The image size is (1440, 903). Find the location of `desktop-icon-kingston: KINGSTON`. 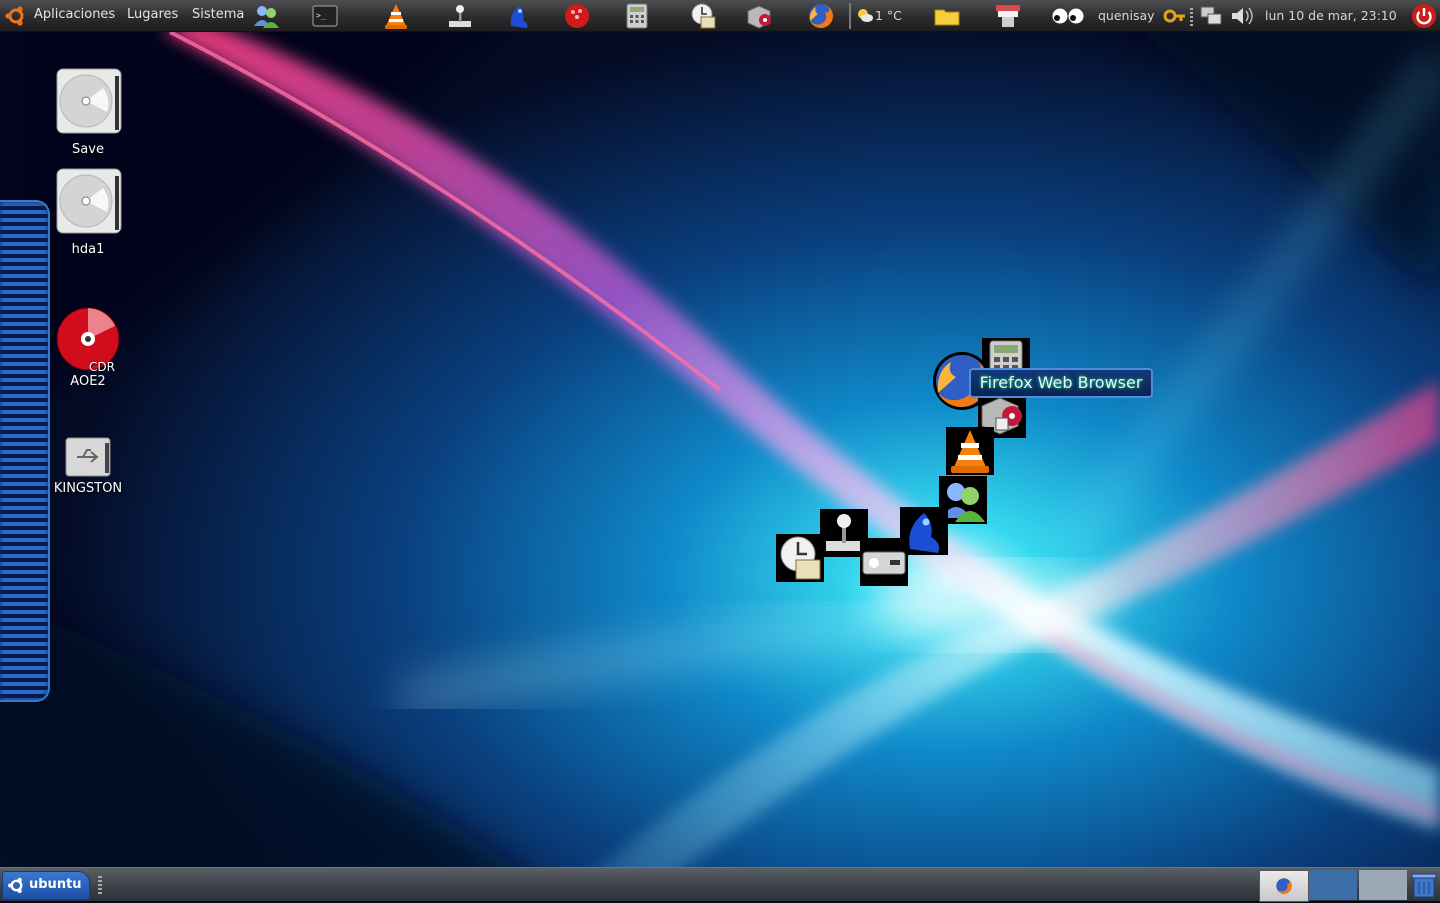

desktop-icon-kingston: KINGSTON is located at coordinates (88, 465).